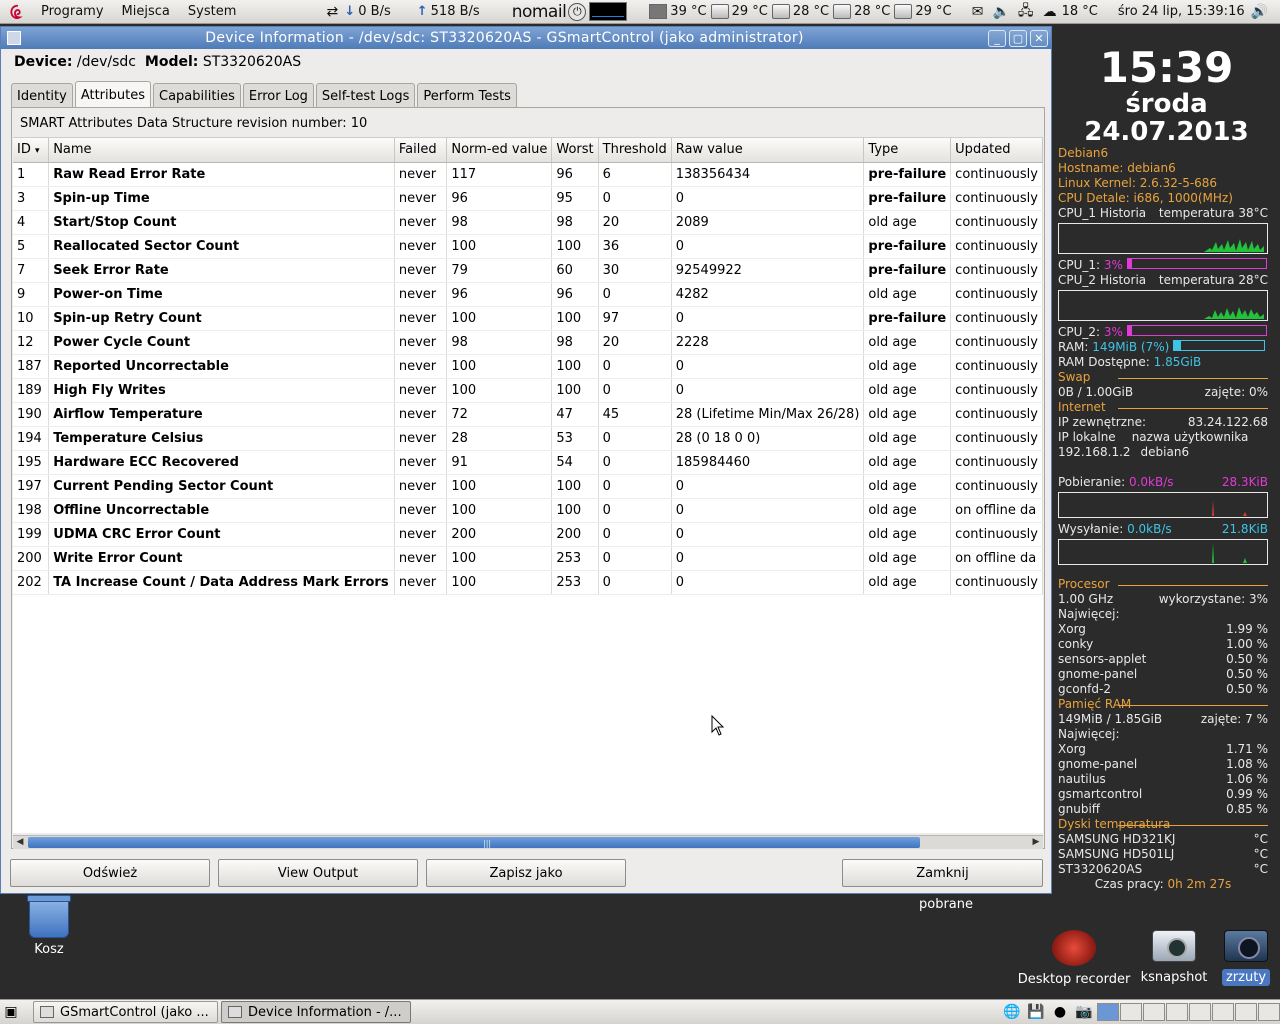  Describe the element at coordinates (487, 843) in the screenshot. I see `grip-icon: |||` at that location.